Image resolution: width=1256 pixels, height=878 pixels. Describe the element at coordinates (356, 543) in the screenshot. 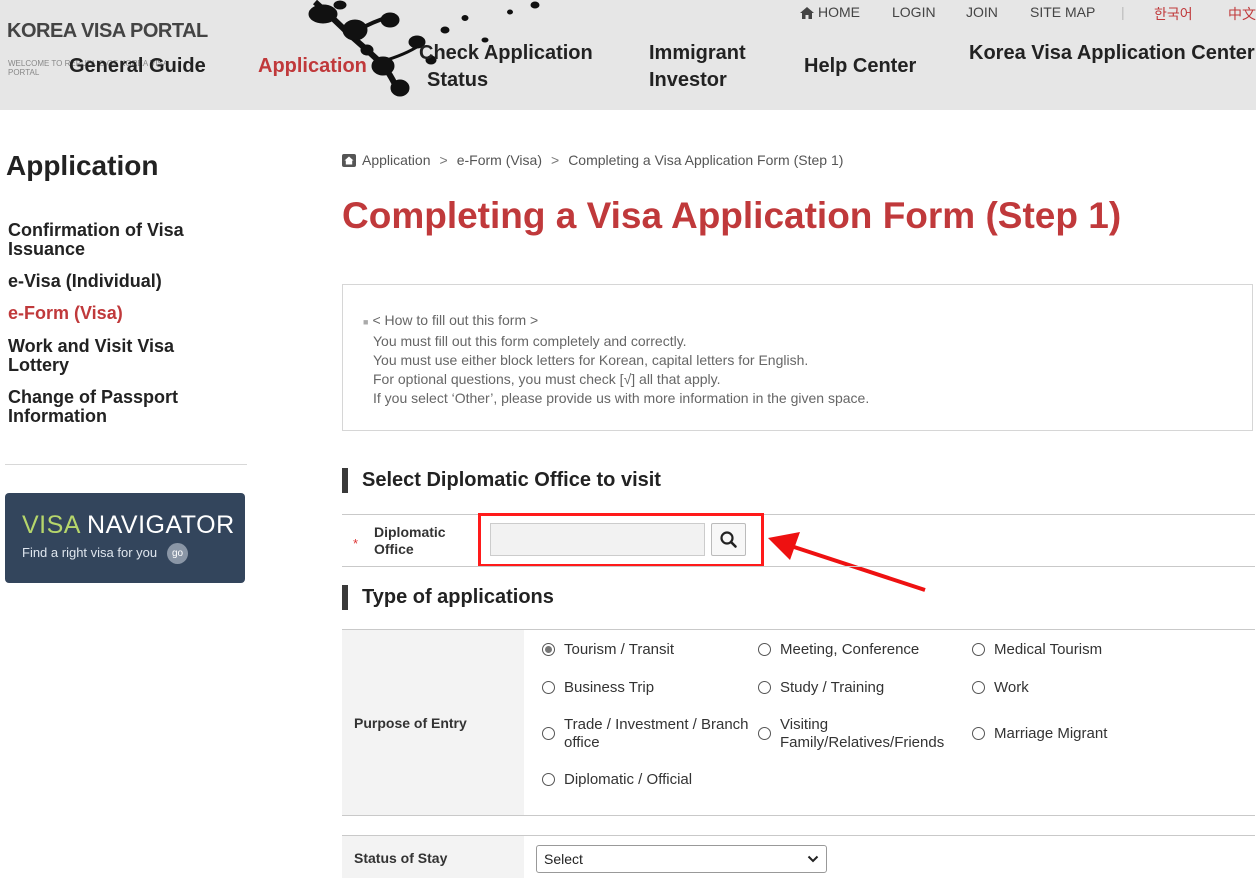

I see `required-marker: *` at that location.